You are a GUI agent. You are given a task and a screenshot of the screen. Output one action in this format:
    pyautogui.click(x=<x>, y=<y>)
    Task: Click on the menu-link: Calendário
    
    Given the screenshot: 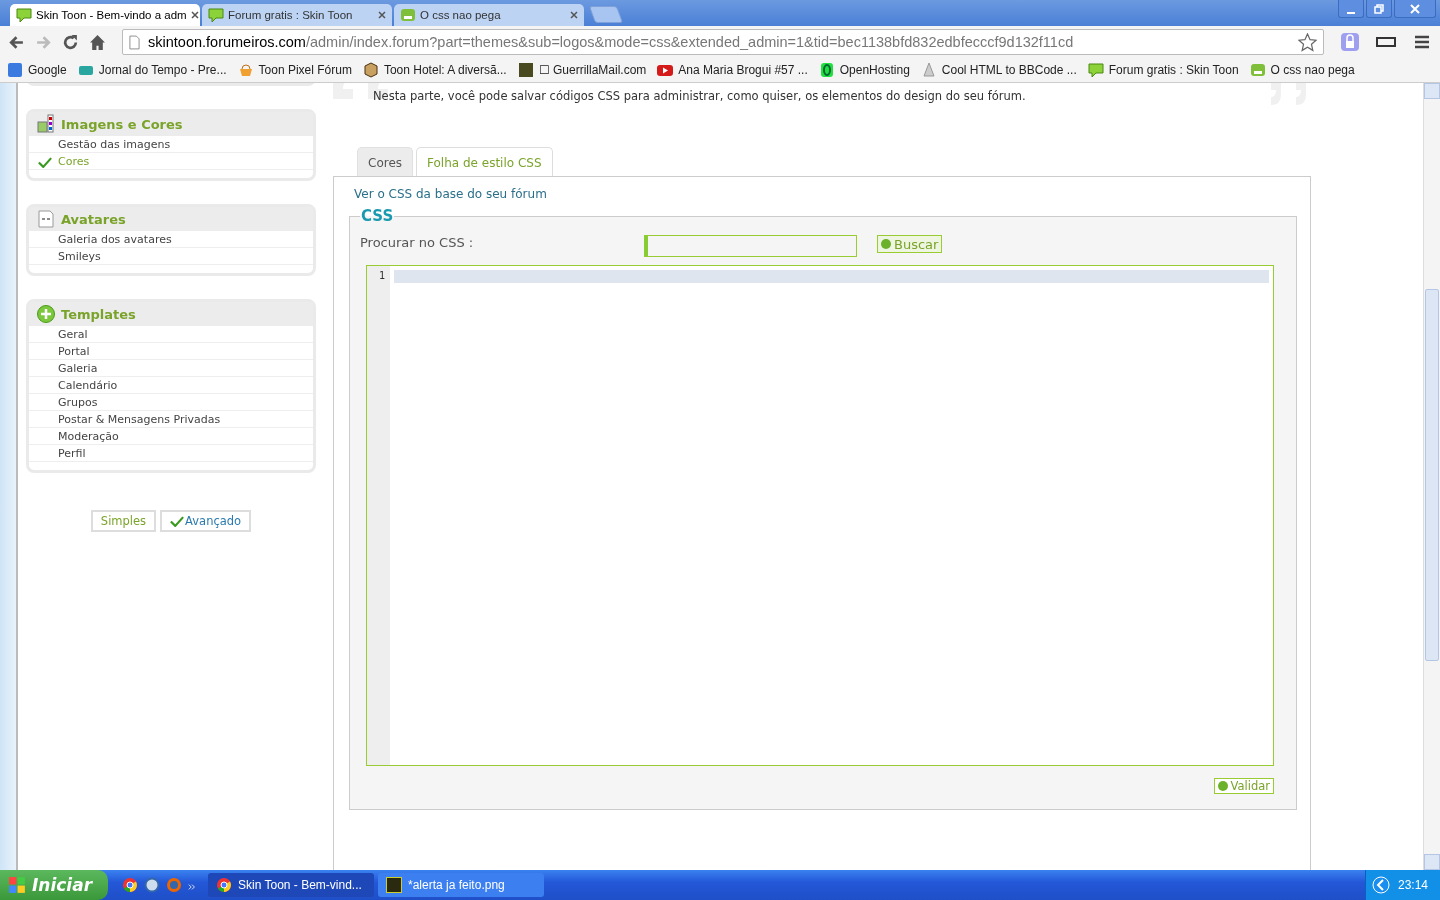 What is the action you would take?
    pyautogui.click(x=171, y=385)
    